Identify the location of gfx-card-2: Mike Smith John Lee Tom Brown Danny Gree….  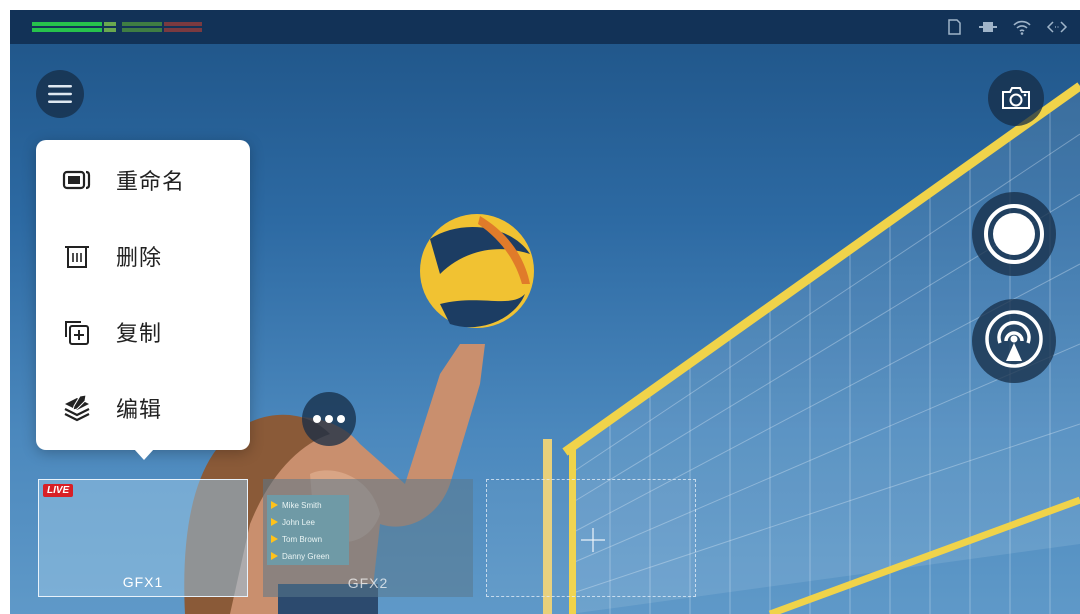
(368, 538).